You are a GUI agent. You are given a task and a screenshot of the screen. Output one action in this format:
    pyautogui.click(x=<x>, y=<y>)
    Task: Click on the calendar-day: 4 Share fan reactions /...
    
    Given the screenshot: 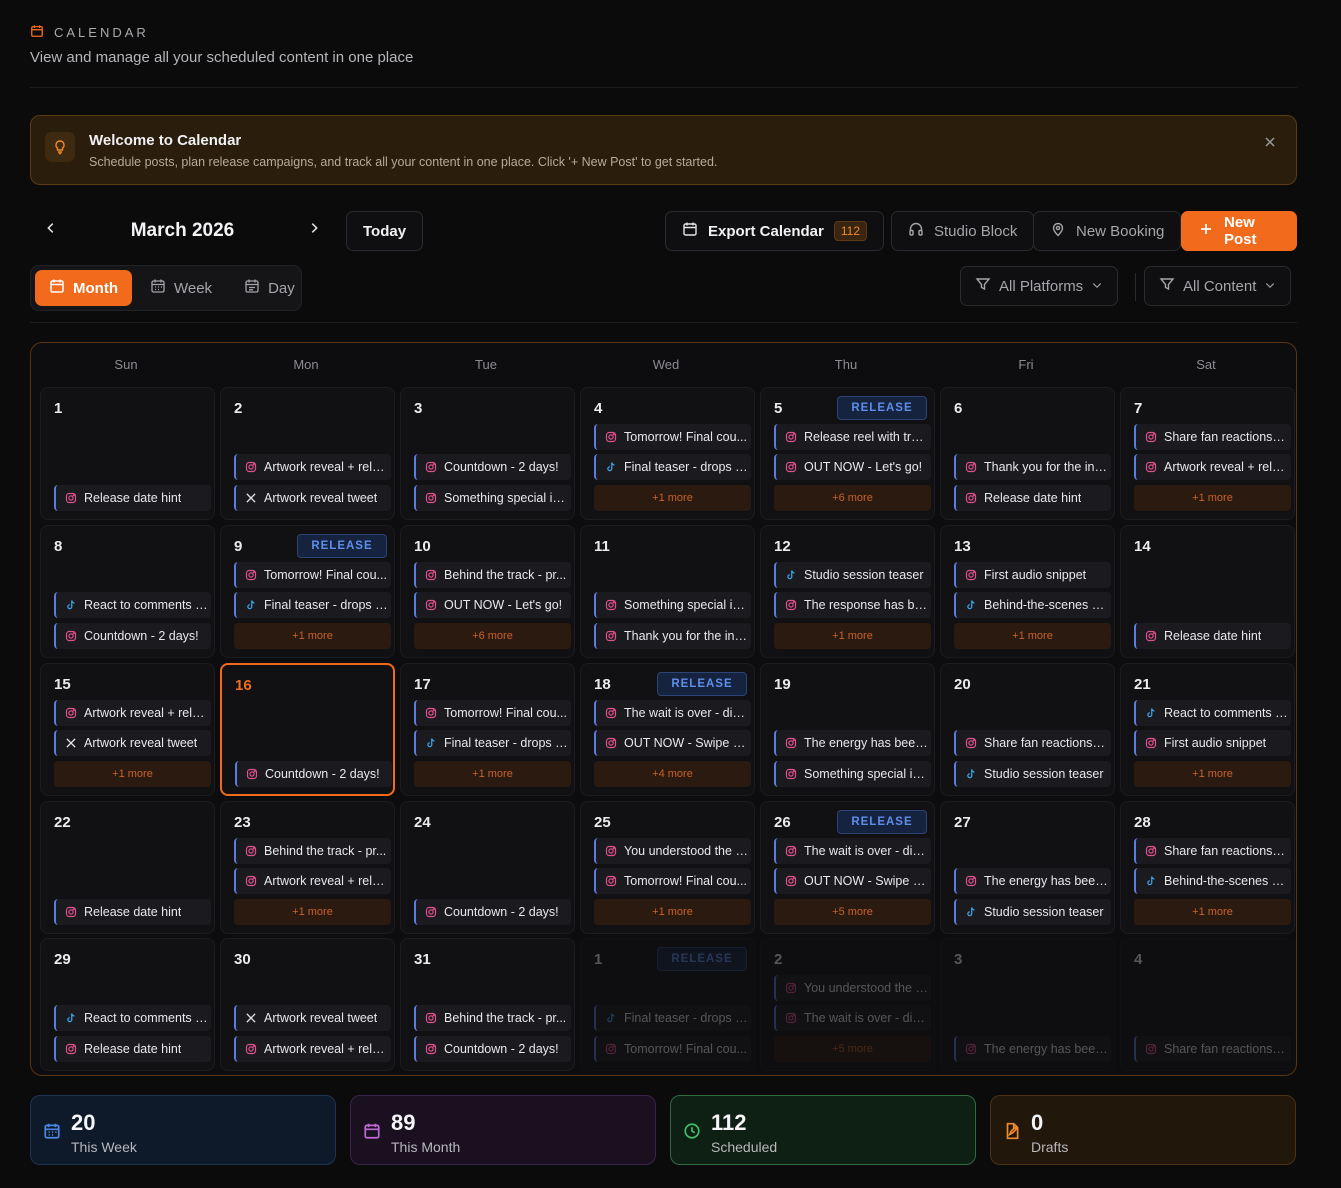 What is the action you would take?
    pyautogui.click(x=1207, y=1004)
    